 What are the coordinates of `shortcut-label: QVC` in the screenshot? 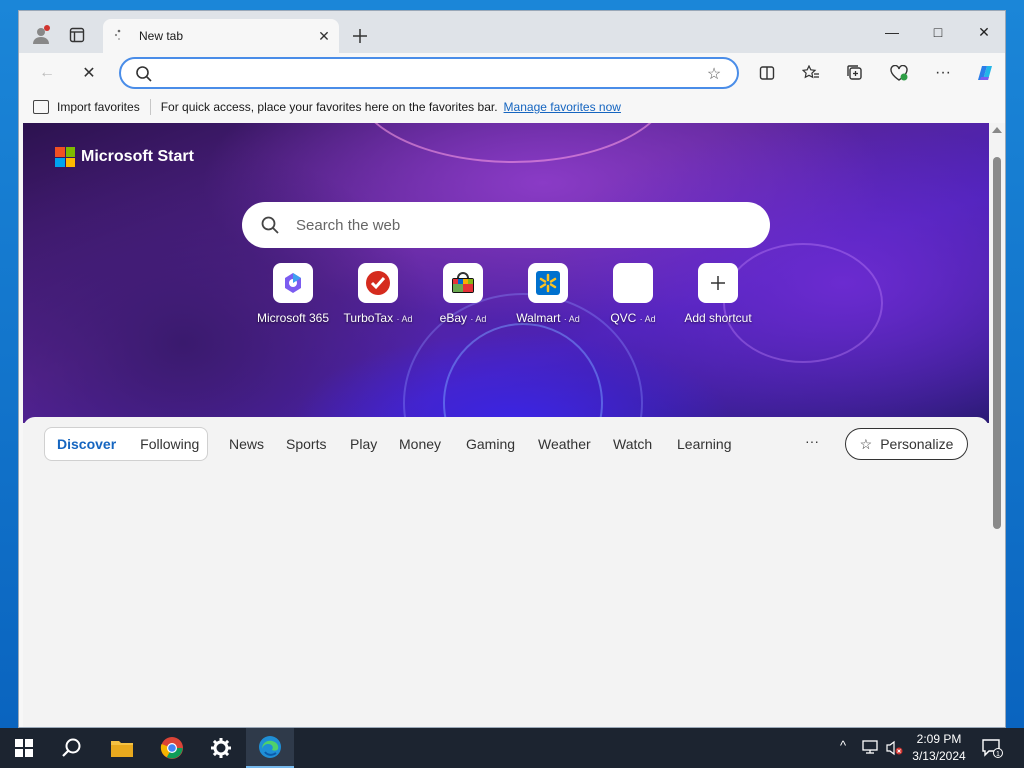 It's located at (623, 318).